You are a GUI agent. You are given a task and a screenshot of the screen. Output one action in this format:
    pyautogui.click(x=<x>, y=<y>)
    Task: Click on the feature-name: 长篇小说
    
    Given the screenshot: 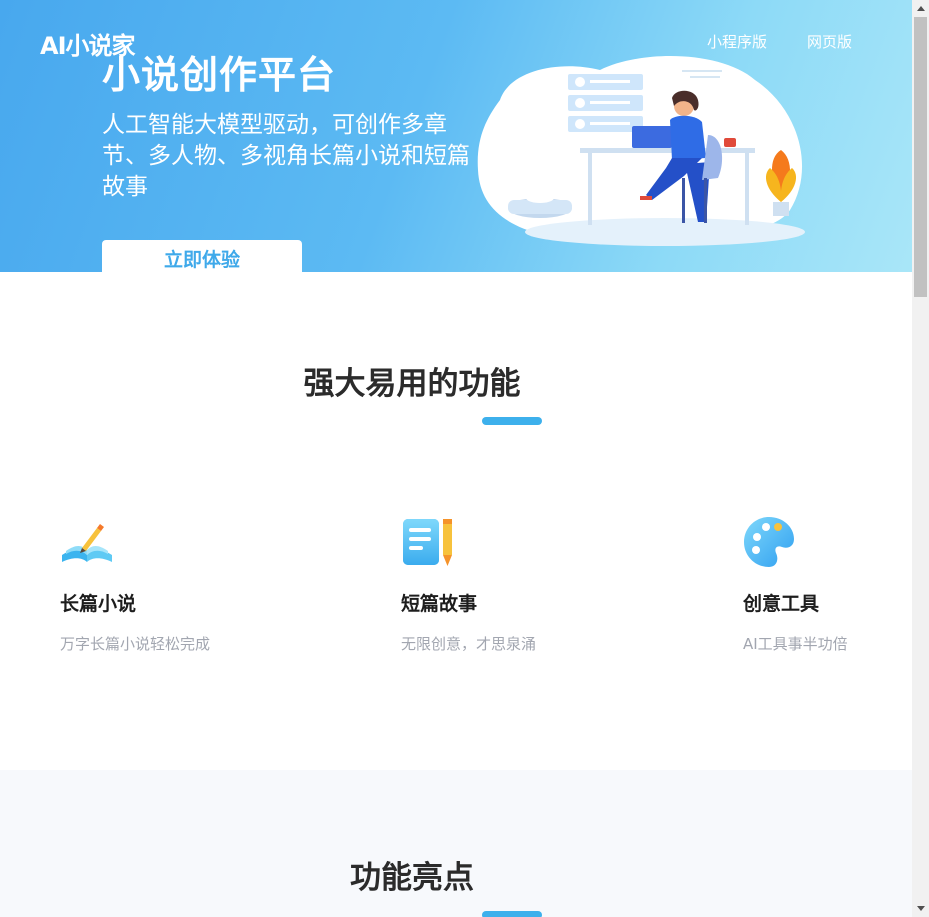 What is the action you would take?
    pyautogui.click(x=98, y=604)
    